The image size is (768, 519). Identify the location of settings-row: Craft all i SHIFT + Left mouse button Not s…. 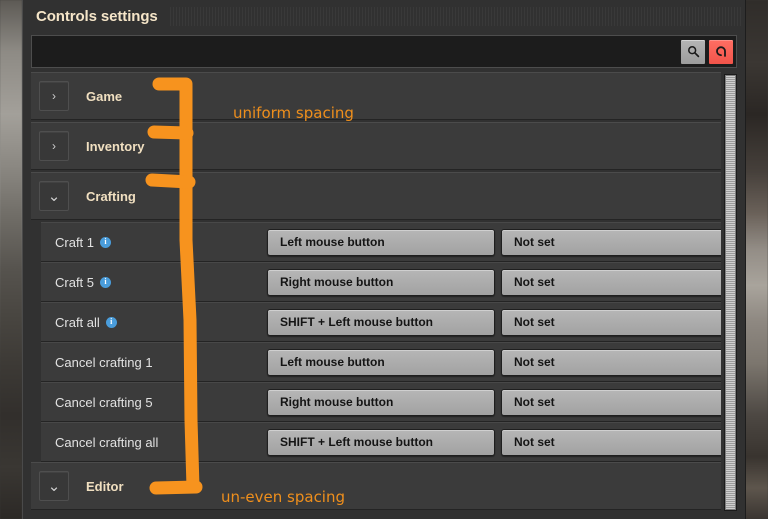
(381, 322).